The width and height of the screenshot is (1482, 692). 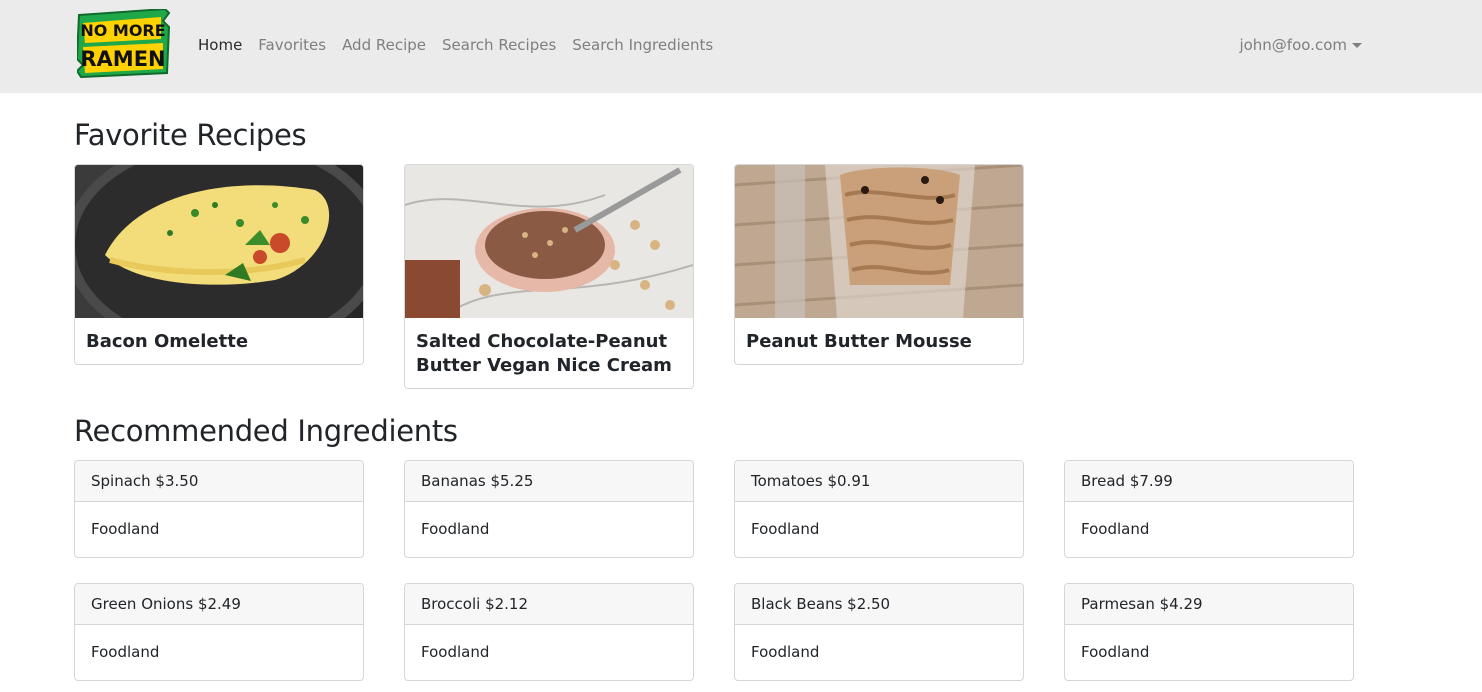 What do you see at coordinates (122, 59) in the screenshot?
I see `svg-text: RAMEN` at bounding box center [122, 59].